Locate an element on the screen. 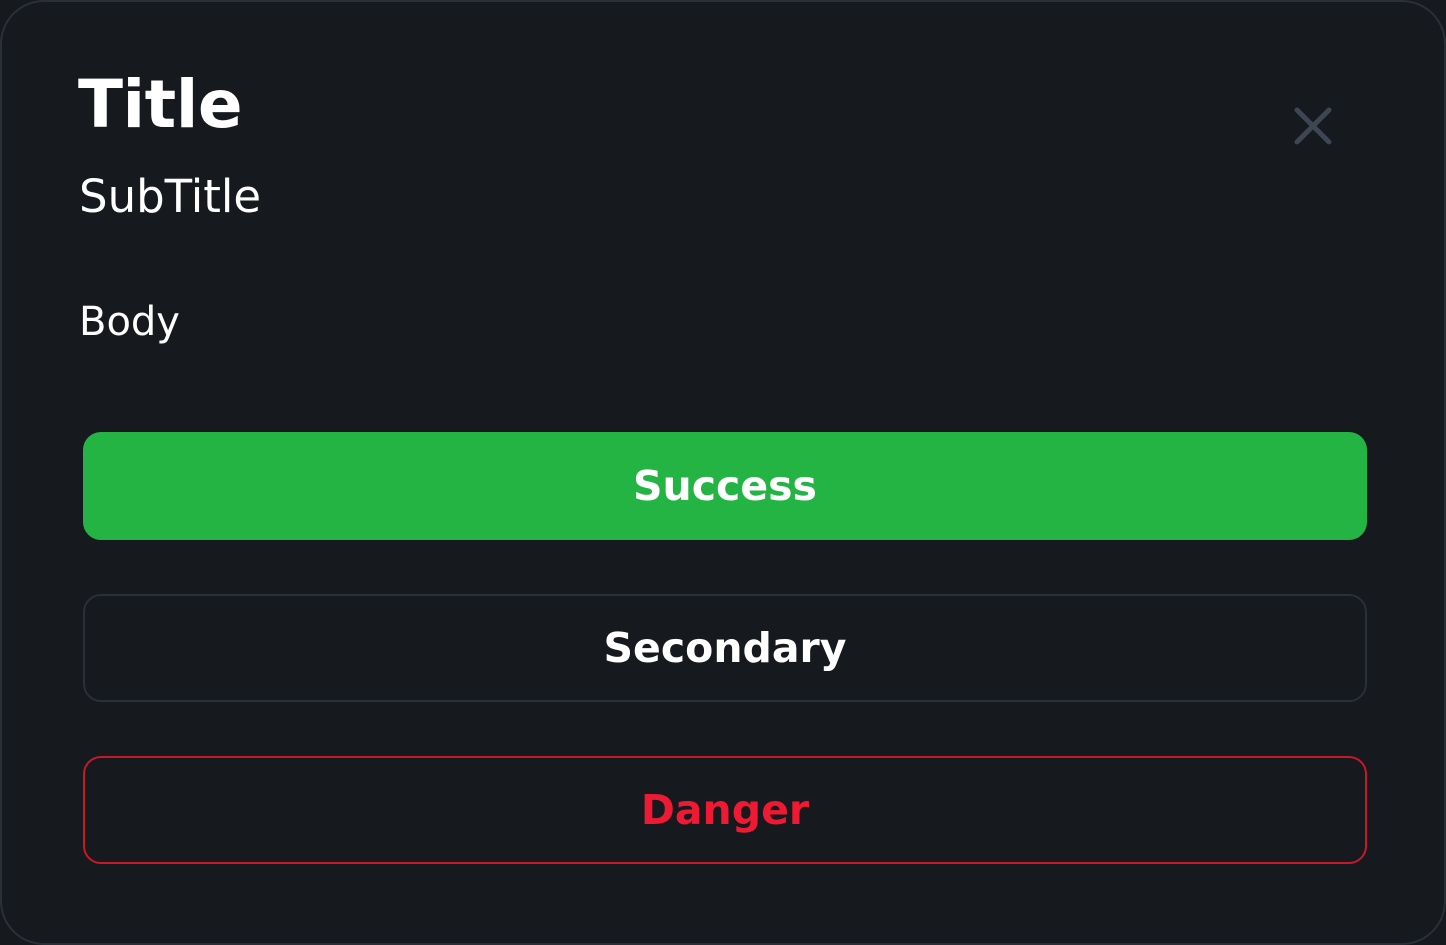 The width and height of the screenshot is (1446, 945). secondary-button: Secondary is located at coordinates (725, 648).